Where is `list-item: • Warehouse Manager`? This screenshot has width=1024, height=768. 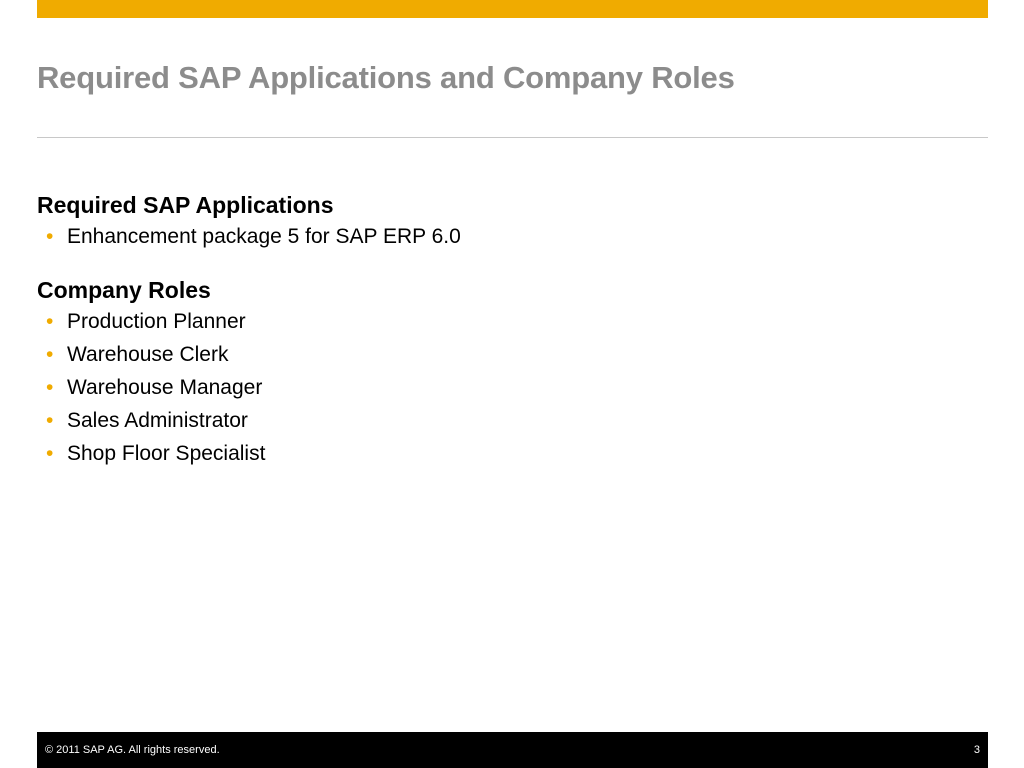 list-item: • Warehouse Manager is located at coordinates (507, 387).